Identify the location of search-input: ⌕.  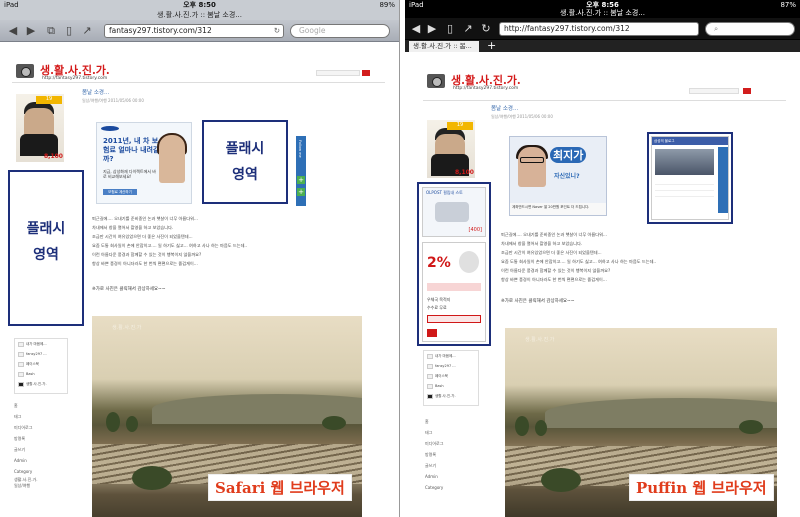
(750, 29).